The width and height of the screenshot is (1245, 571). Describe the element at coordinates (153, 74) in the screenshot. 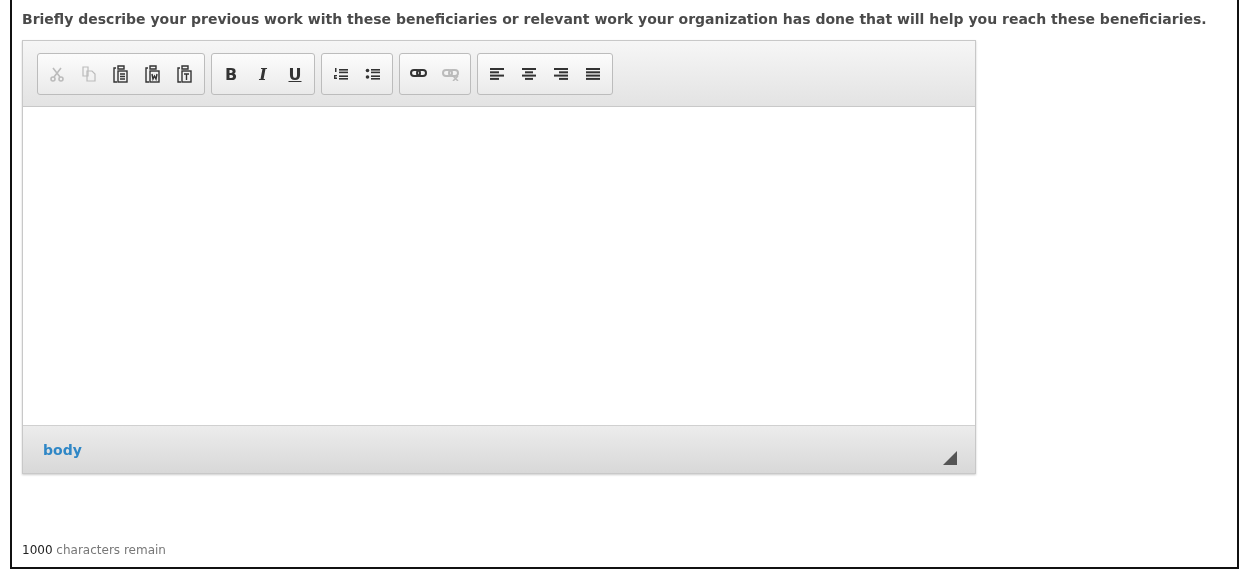

I see `clipboard-w-icon` at that location.